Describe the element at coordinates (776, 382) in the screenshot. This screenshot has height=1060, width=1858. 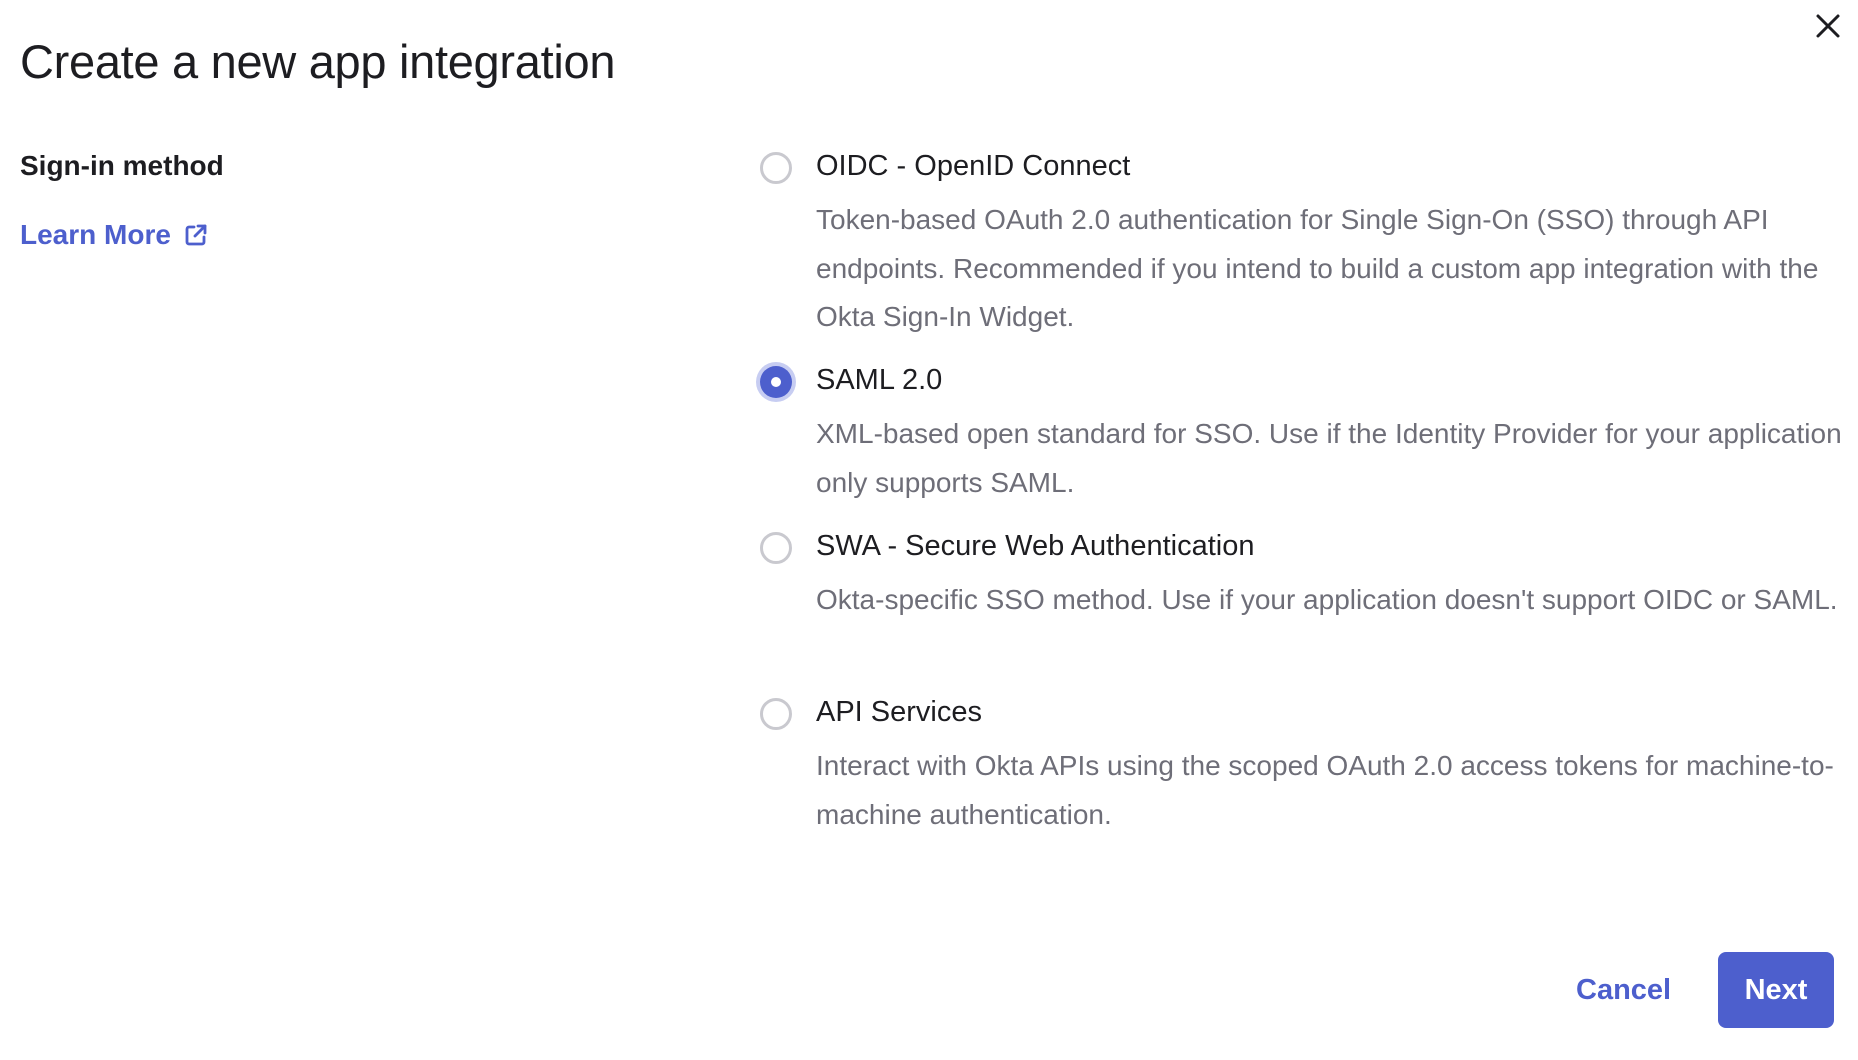
I see `radio-saml` at that location.